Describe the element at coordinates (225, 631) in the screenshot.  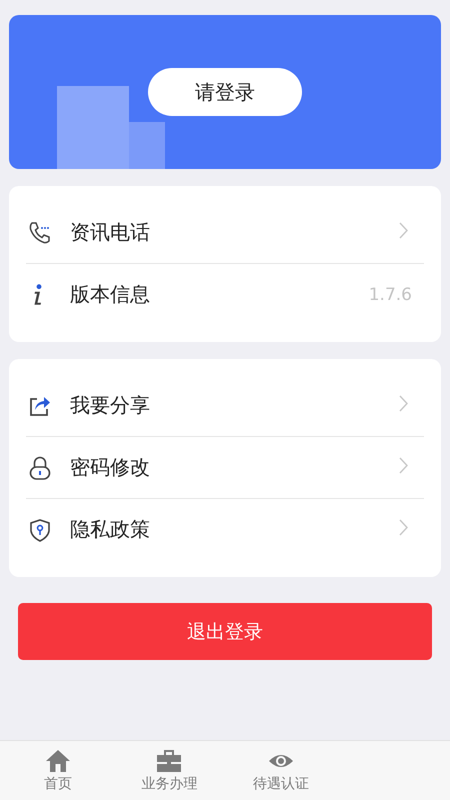
I see `logout-button: 退出登录` at that location.